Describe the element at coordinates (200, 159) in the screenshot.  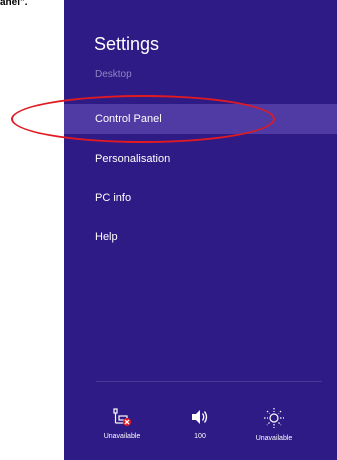
I see `menu-item-personalisation: Personalisation` at that location.